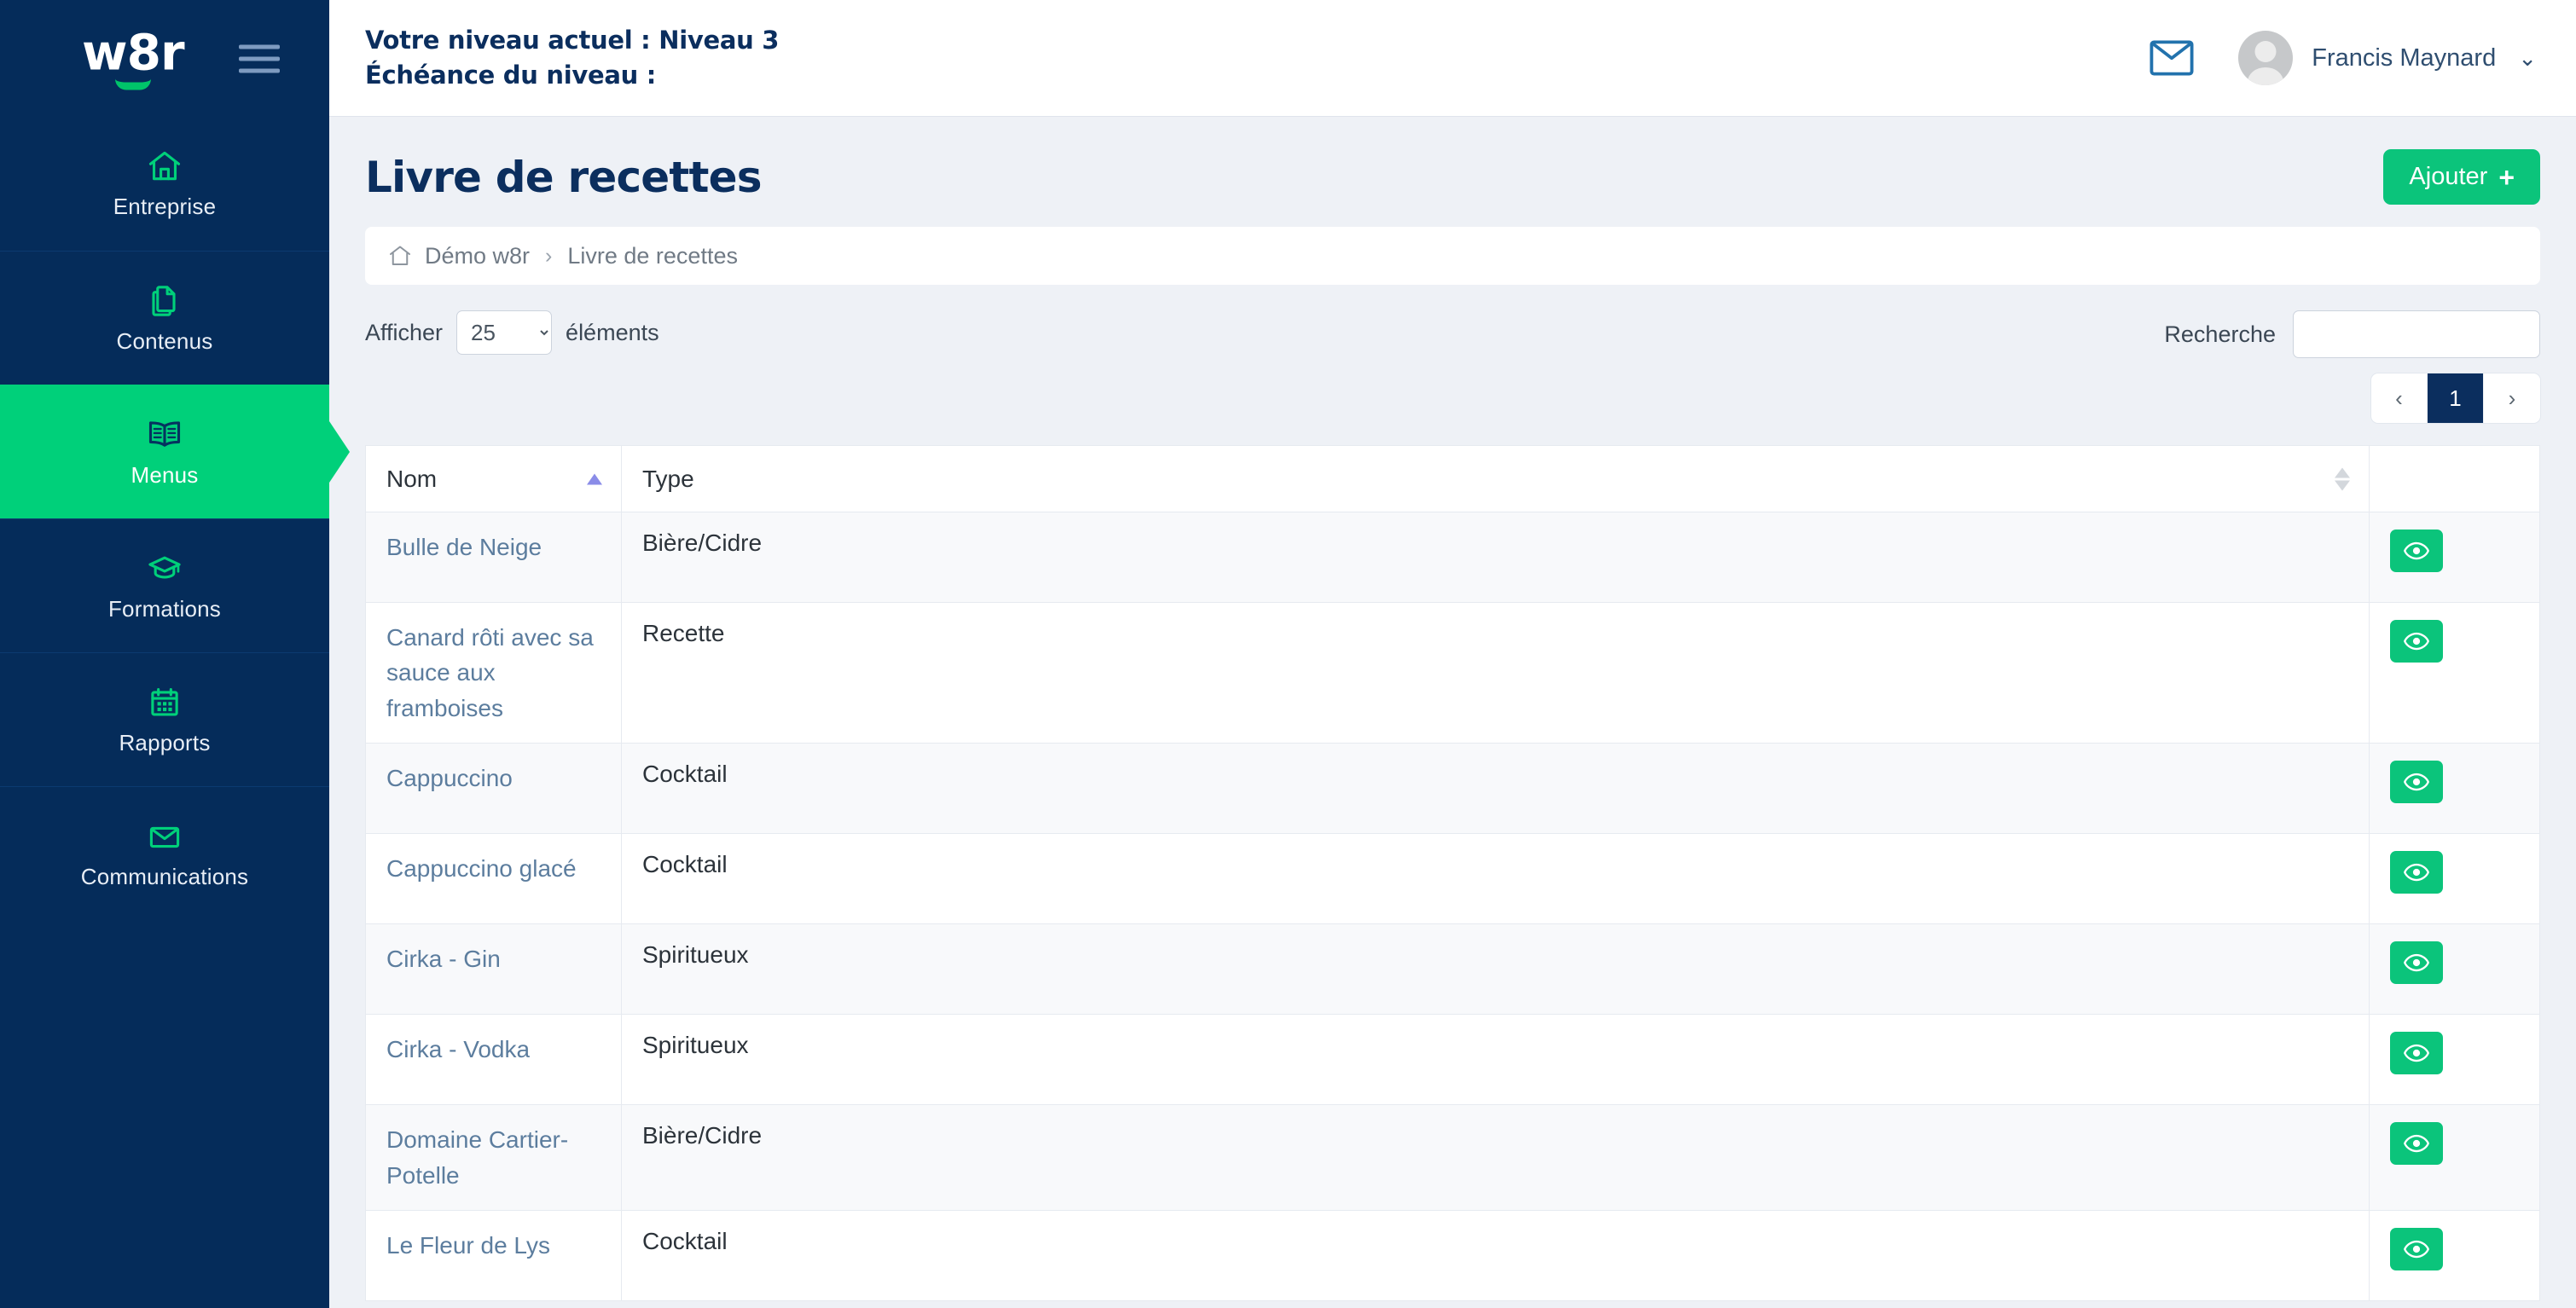  I want to click on sidebar-header: w8r, so click(164, 58).